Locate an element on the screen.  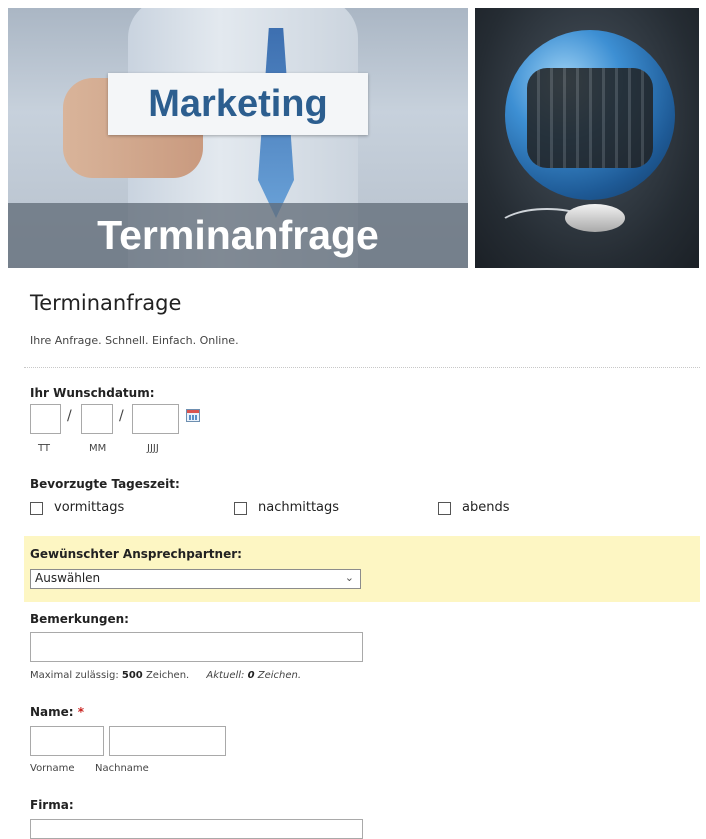
counter-current-text: Aktuell: is located at coordinates (225, 675).